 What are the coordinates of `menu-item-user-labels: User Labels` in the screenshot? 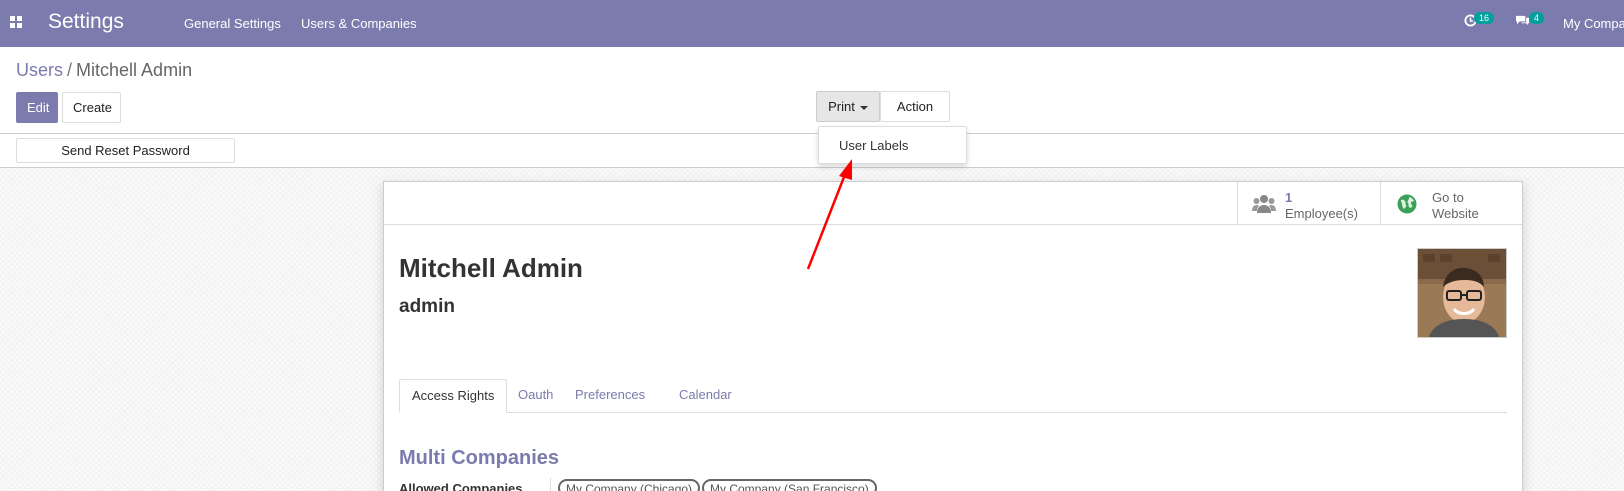 It's located at (873, 145).